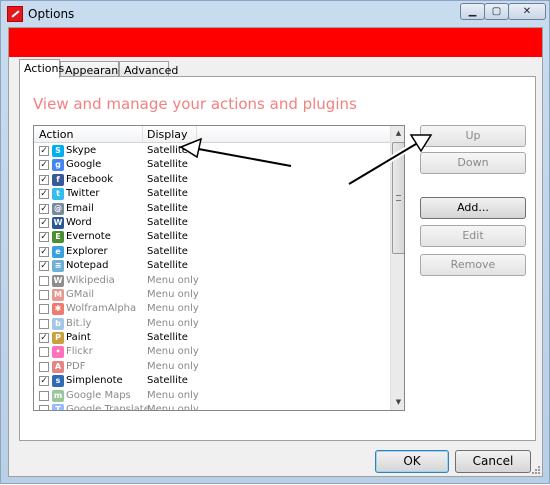  I want to click on vertical-scrollbar: ▲ ▼, so click(397, 268).